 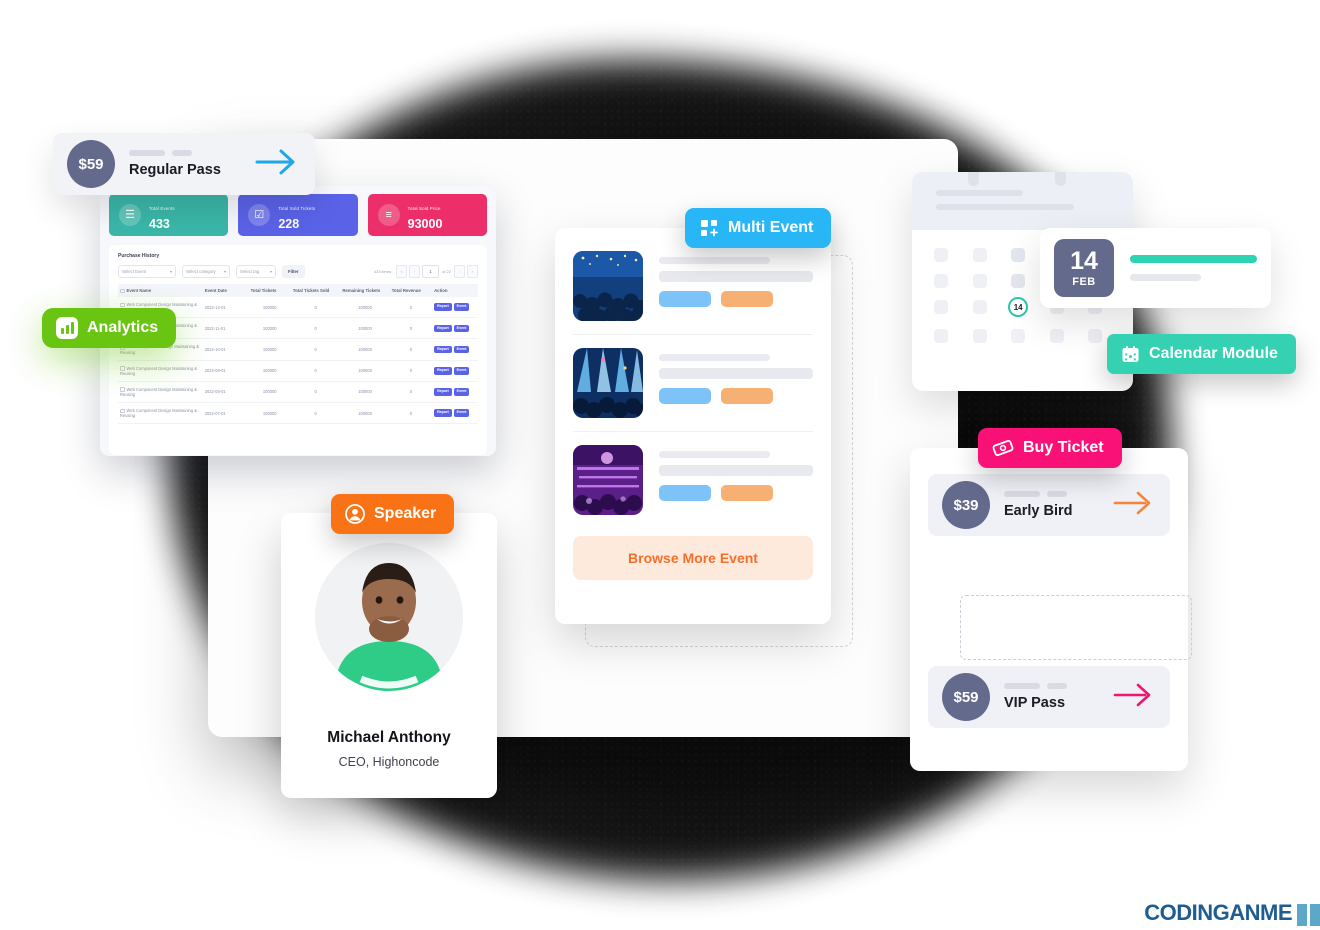 What do you see at coordinates (1201, 354) in the screenshot?
I see `calendar-module-badge: Calendar Module` at bounding box center [1201, 354].